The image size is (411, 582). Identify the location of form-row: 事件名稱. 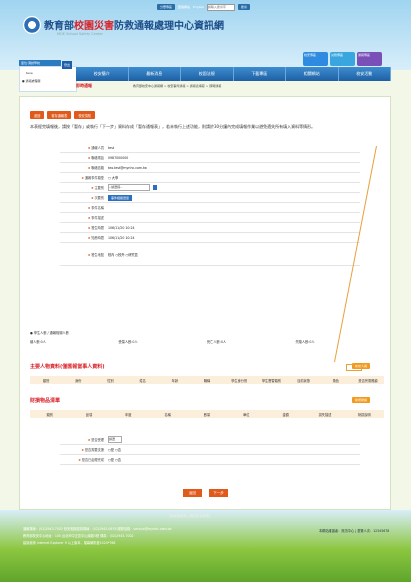
(210, 208).